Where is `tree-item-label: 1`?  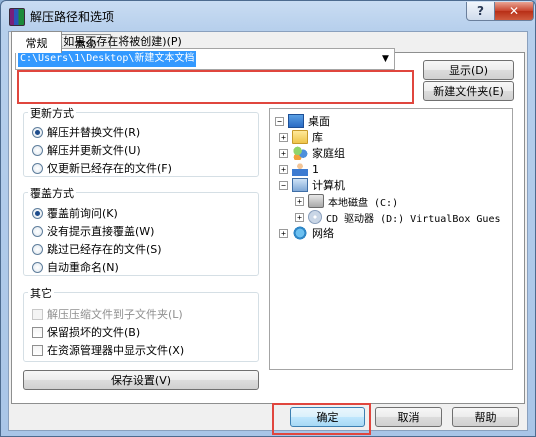
tree-item-label: 1 is located at coordinates (315, 169).